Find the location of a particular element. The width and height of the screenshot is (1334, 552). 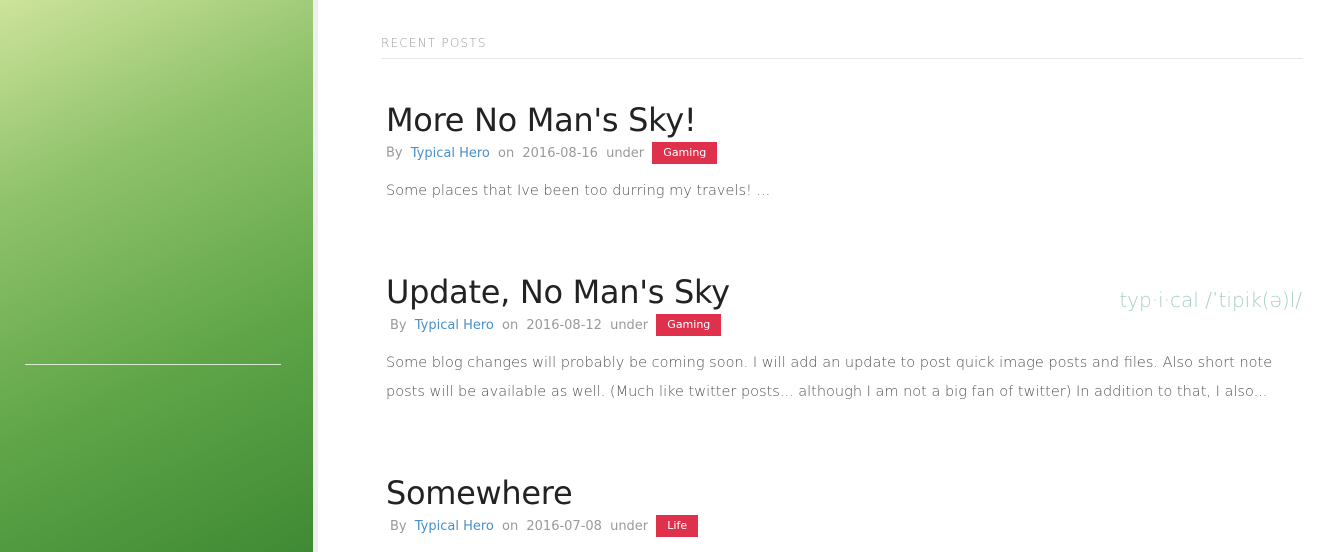

section-divider is located at coordinates (842, 58).